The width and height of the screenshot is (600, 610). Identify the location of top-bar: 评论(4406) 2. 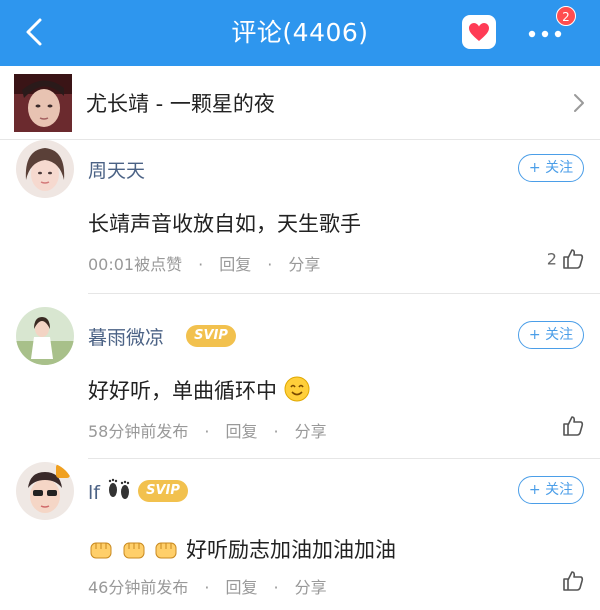
(300, 33).